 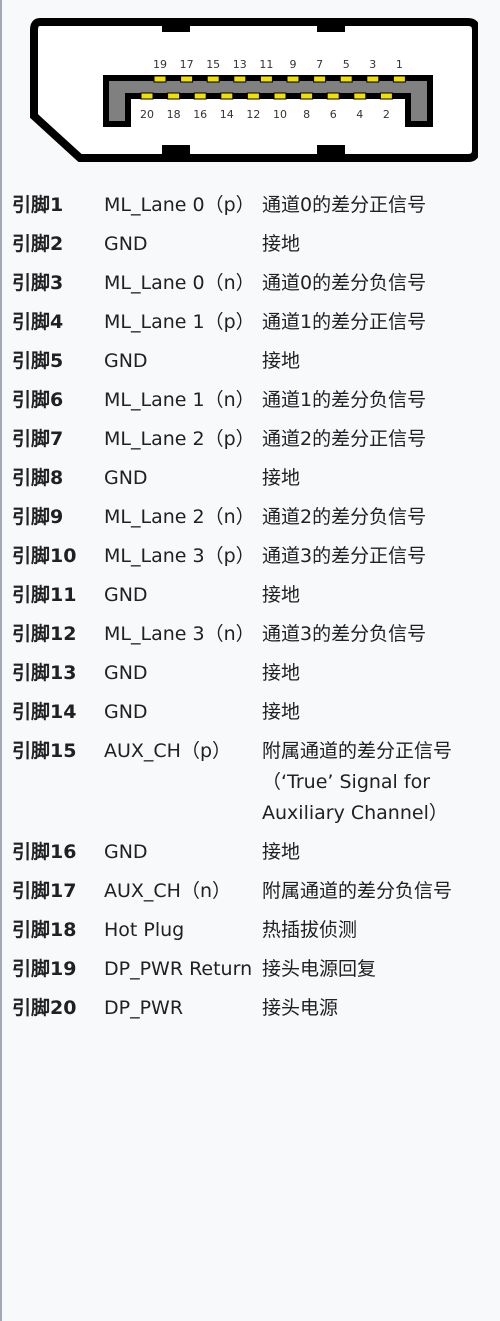 What do you see at coordinates (252, 895) in the screenshot?
I see `pin-row: 引脚17 AUX_CH（n） 附属通道的差分负信号` at bounding box center [252, 895].